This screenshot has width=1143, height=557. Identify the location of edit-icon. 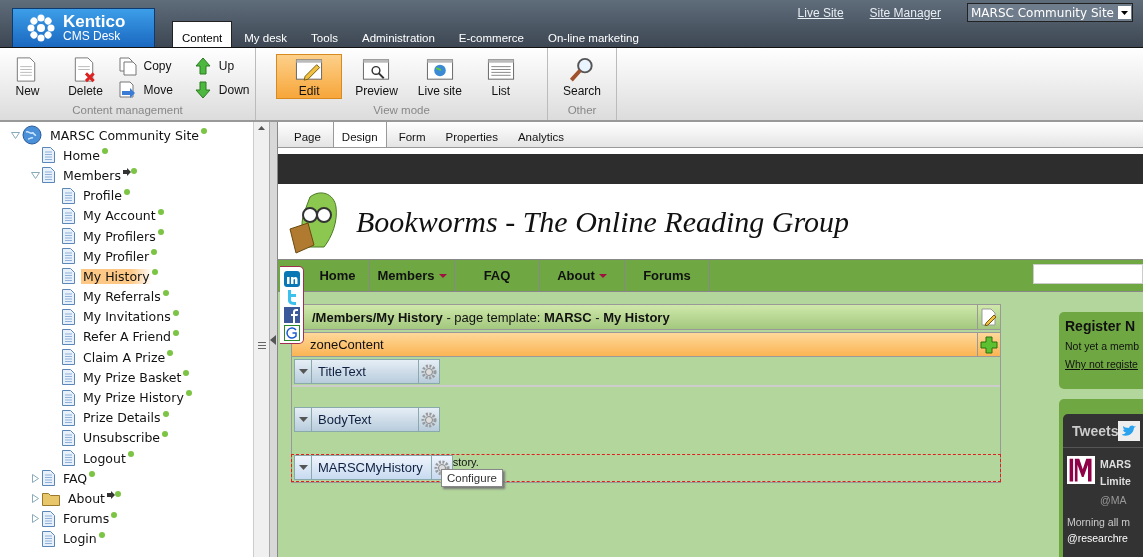
(989, 317).